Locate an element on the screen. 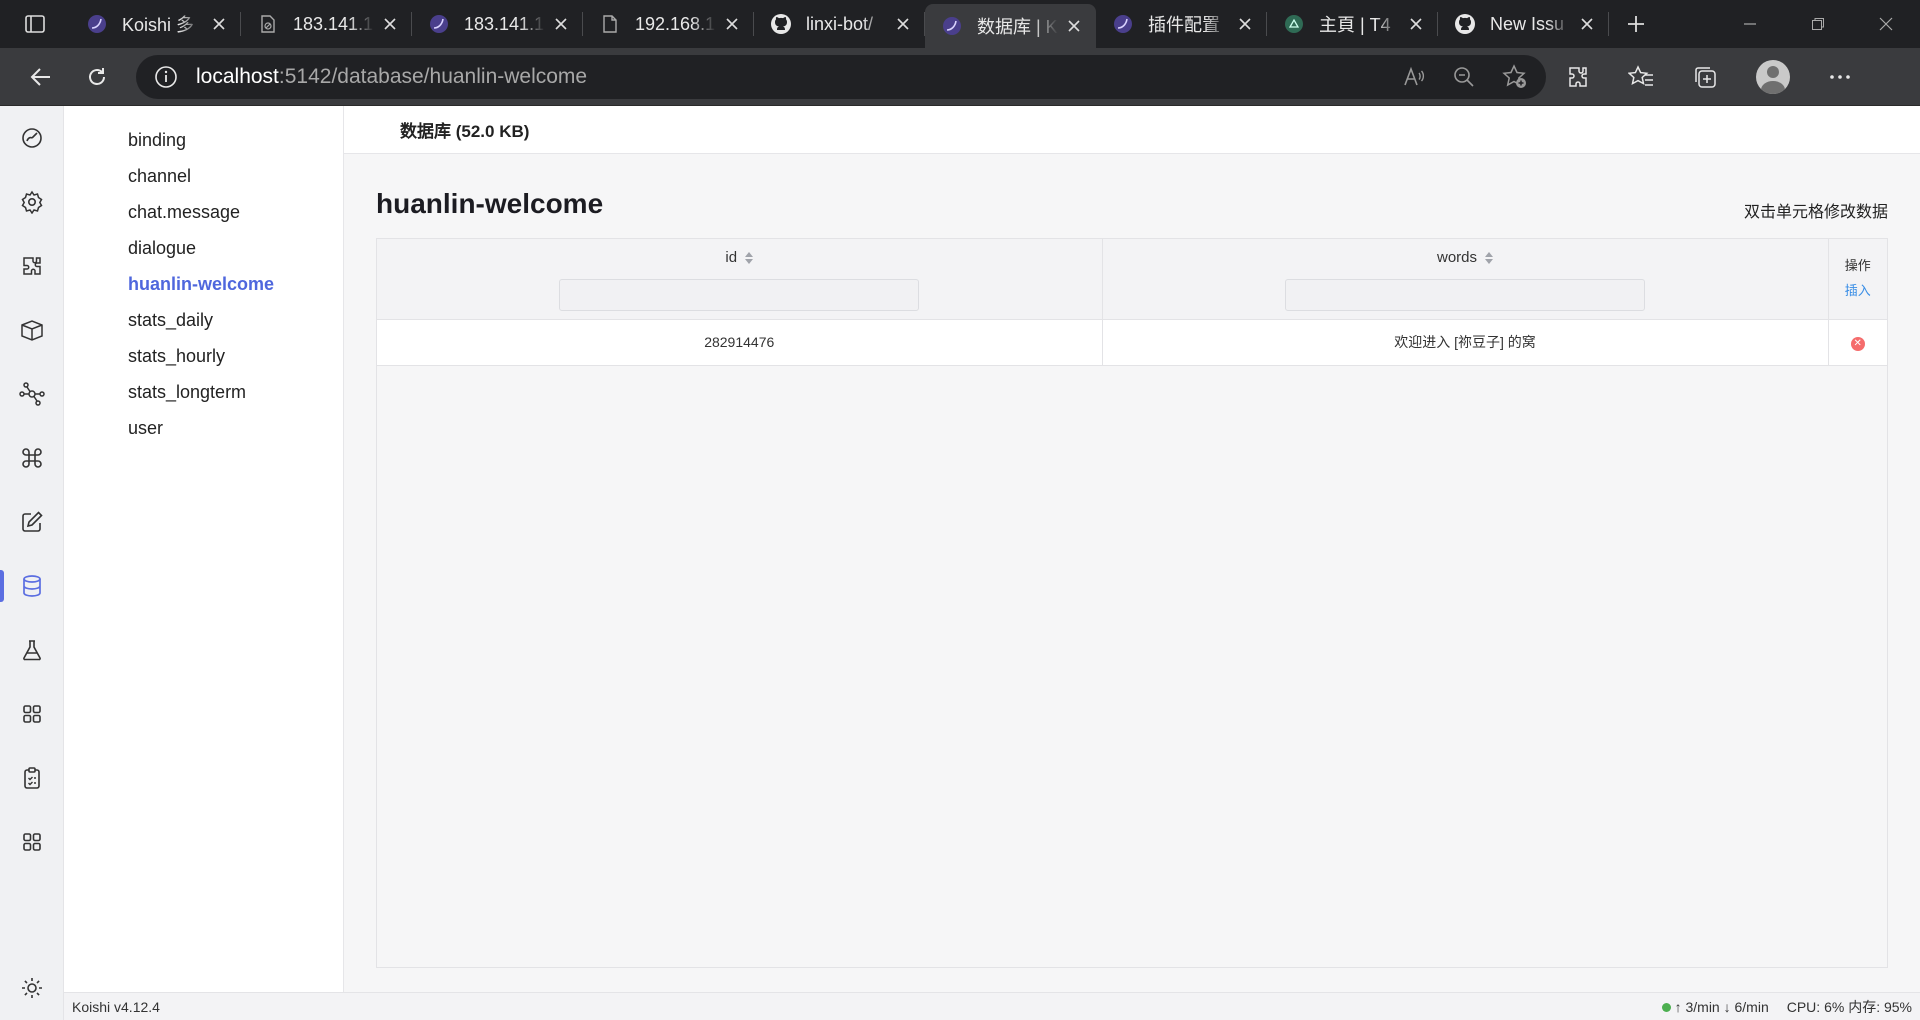 This screenshot has width=1920, height=1020. sidebar-item-dialogue: dialogue is located at coordinates (162, 248).